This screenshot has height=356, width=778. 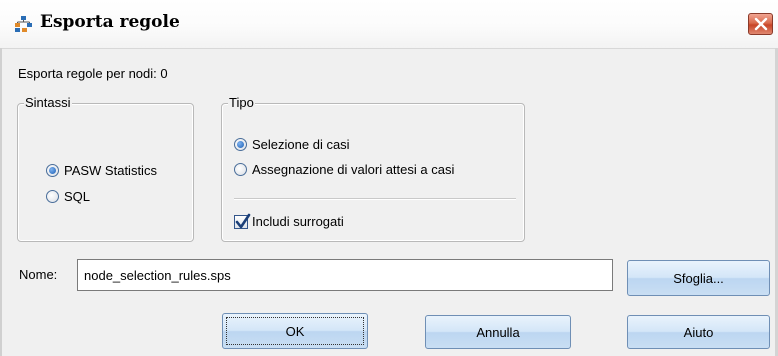 I want to click on close-icon, so click(x=761, y=24).